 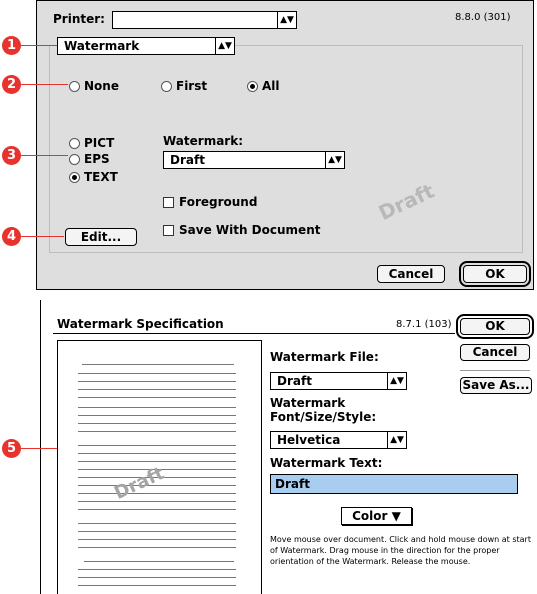 I want to click on radio-none-label: None, so click(x=101, y=86).